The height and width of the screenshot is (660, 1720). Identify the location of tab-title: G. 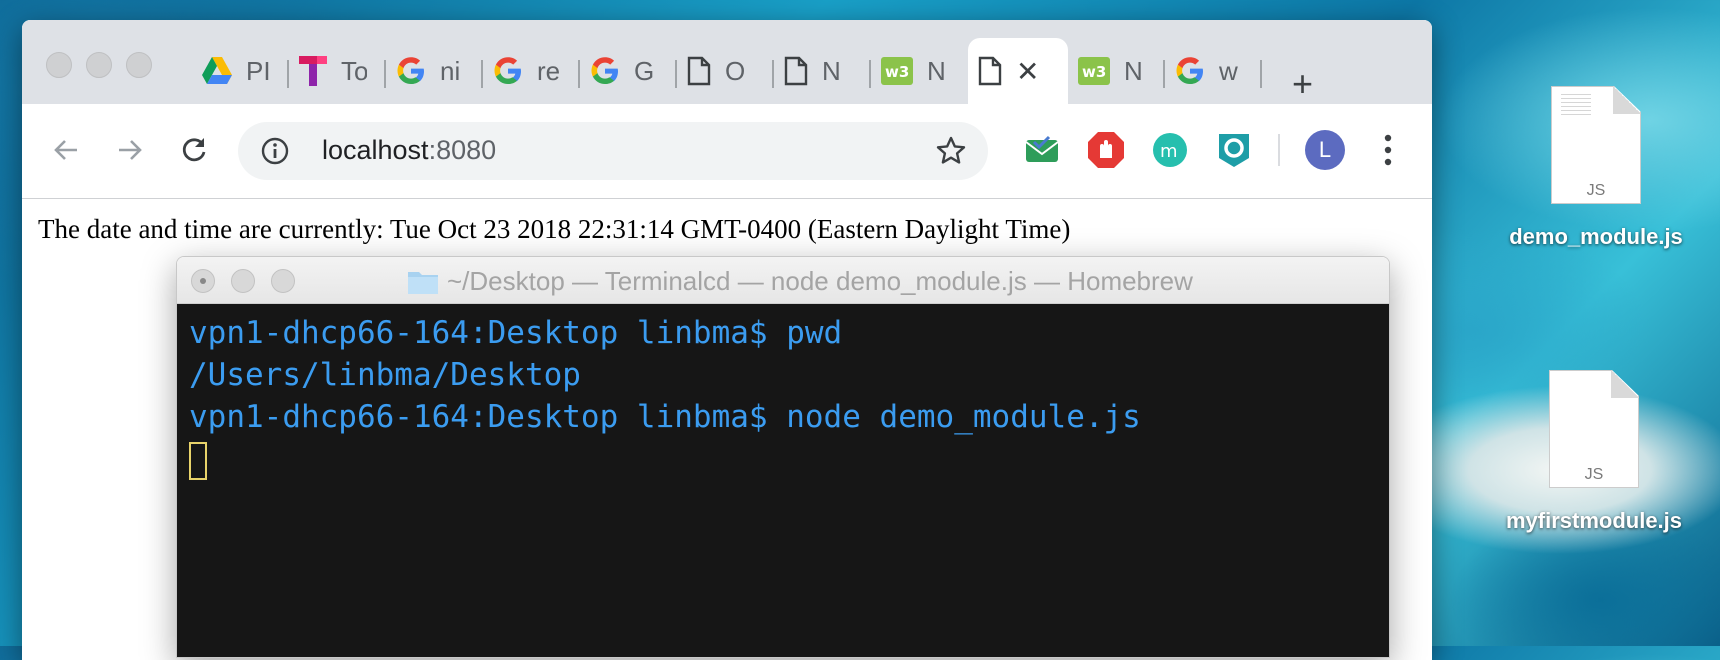
(644, 70).